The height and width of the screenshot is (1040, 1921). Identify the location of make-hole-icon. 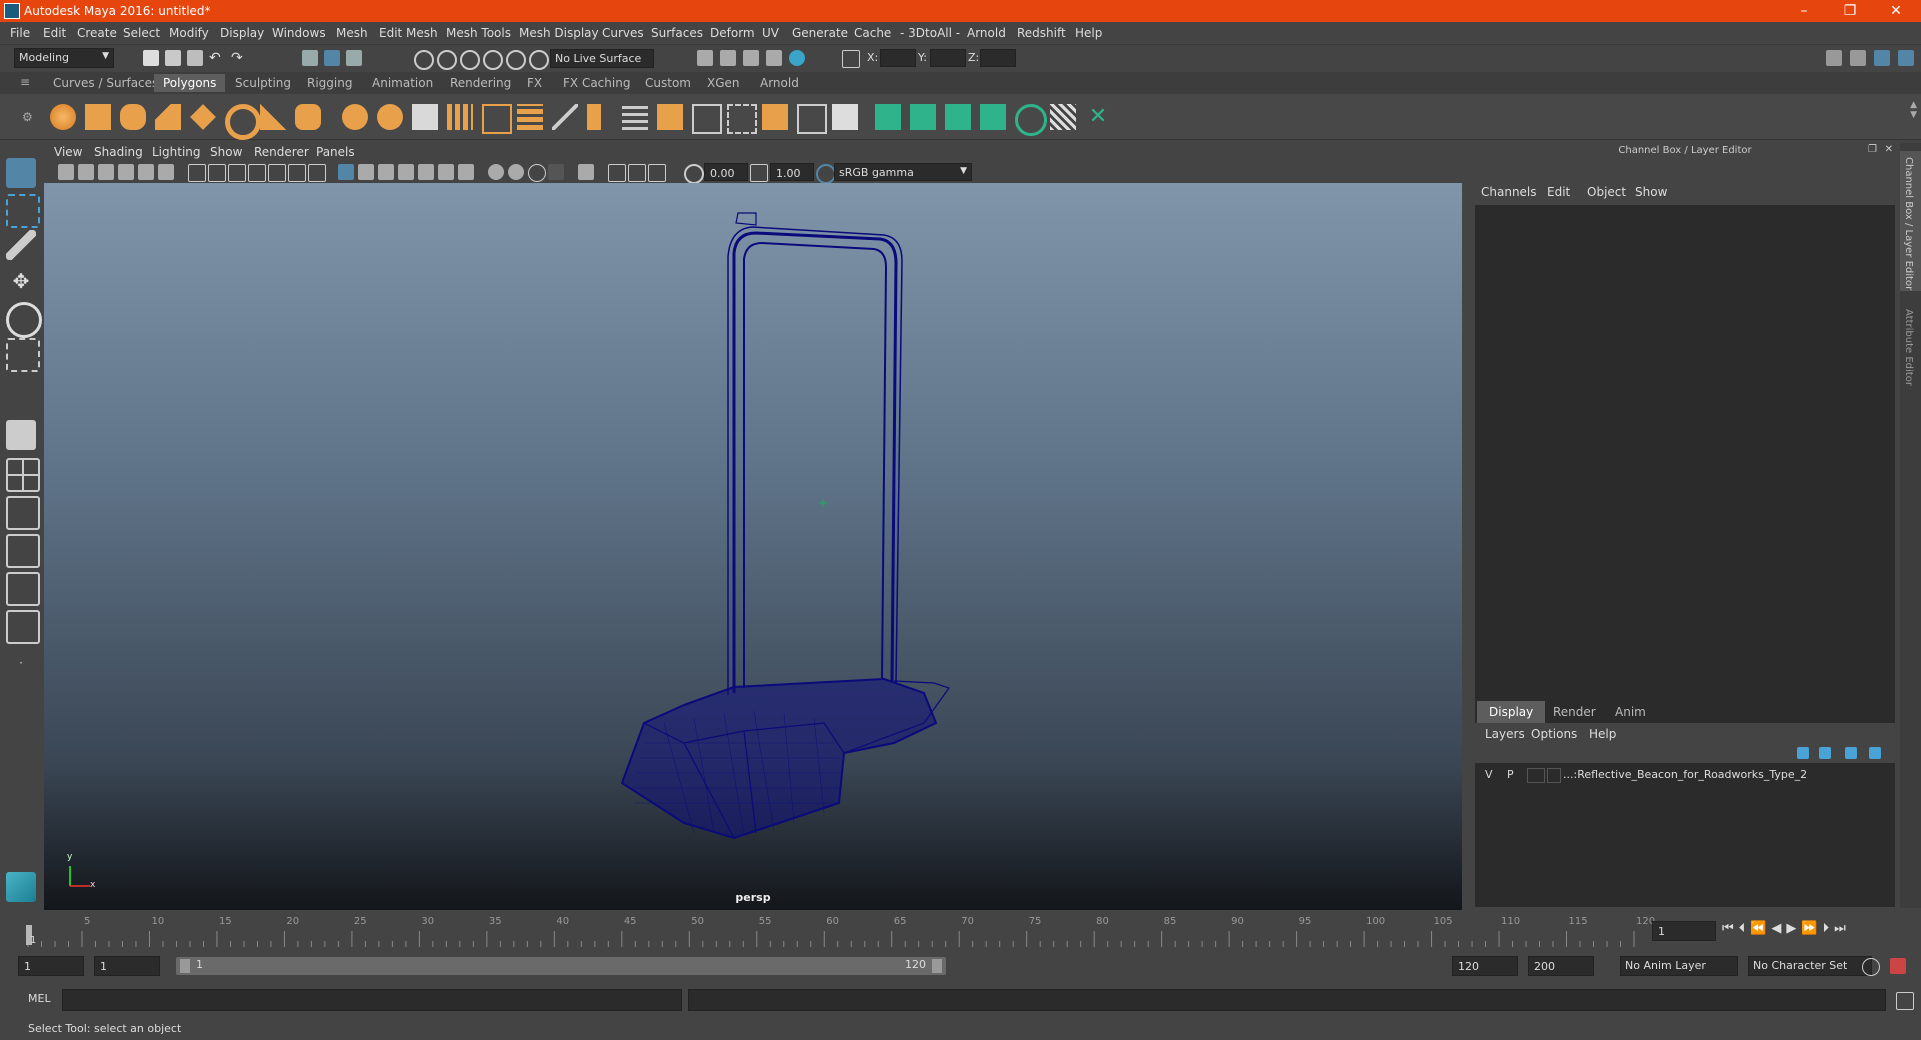
(742, 119).